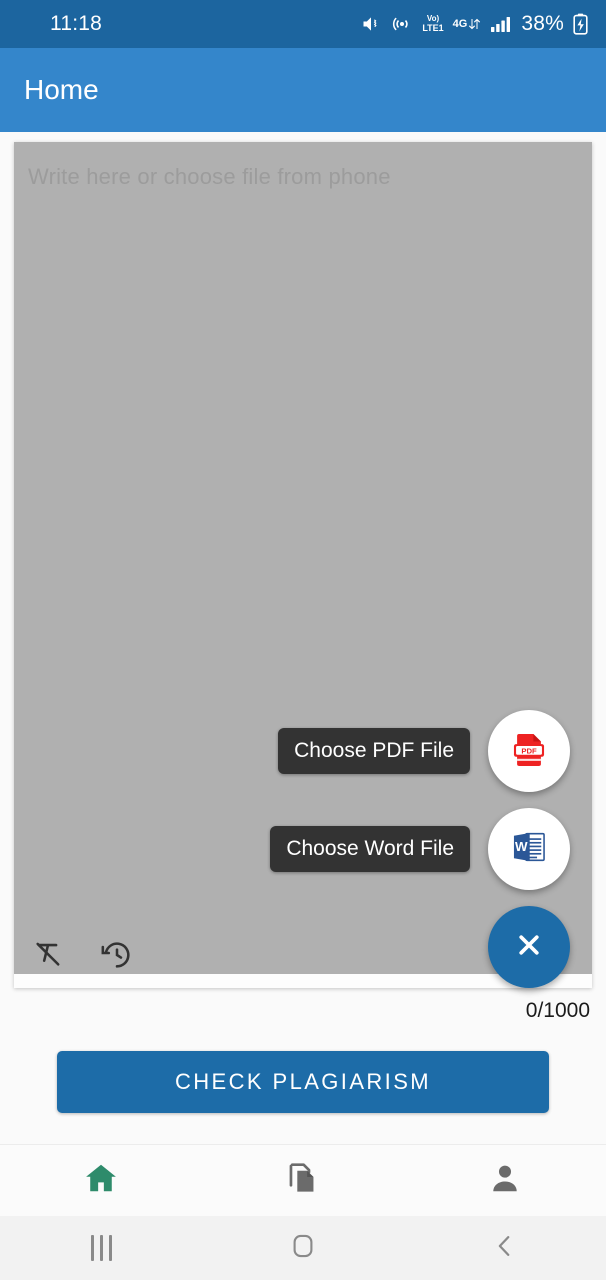 The height and width of the screenshot is (1280, 606). What do you see at coordinates (370, 849) in the screenshot?
I see `fab-label-word: Choose Word File` at bounding box center [370, 849].